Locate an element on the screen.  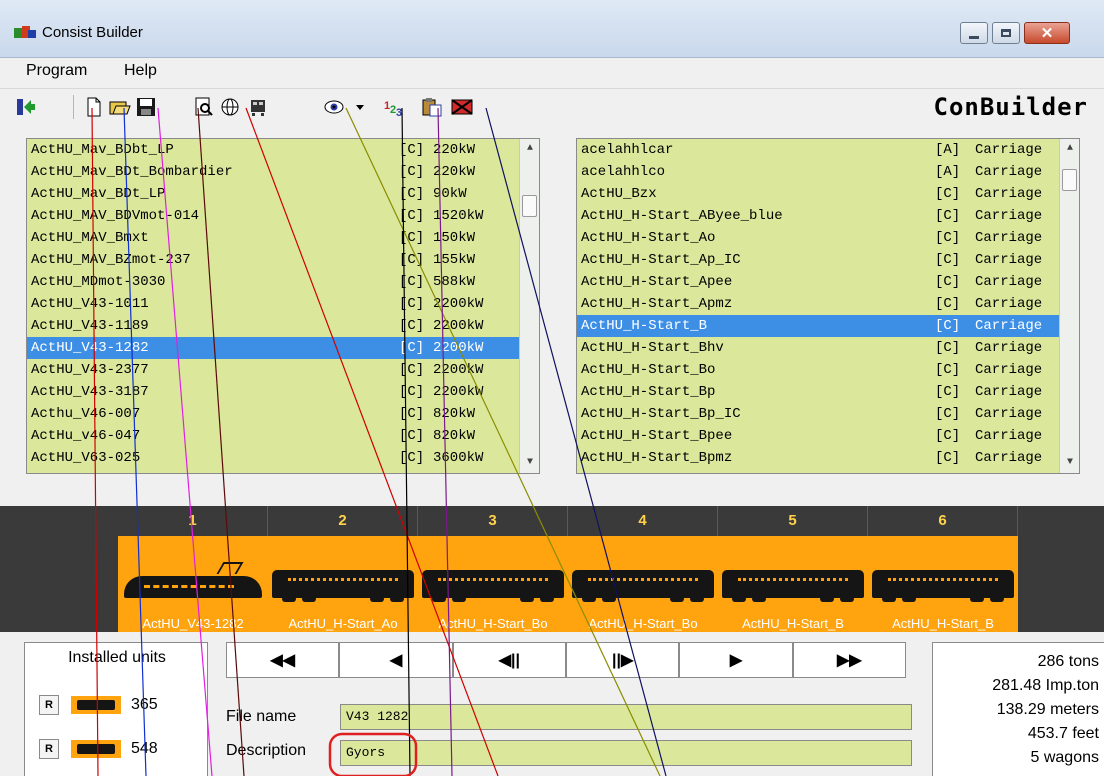
list-item: acelahhlcar [A] Carriage is located at coordinates (828, 150).